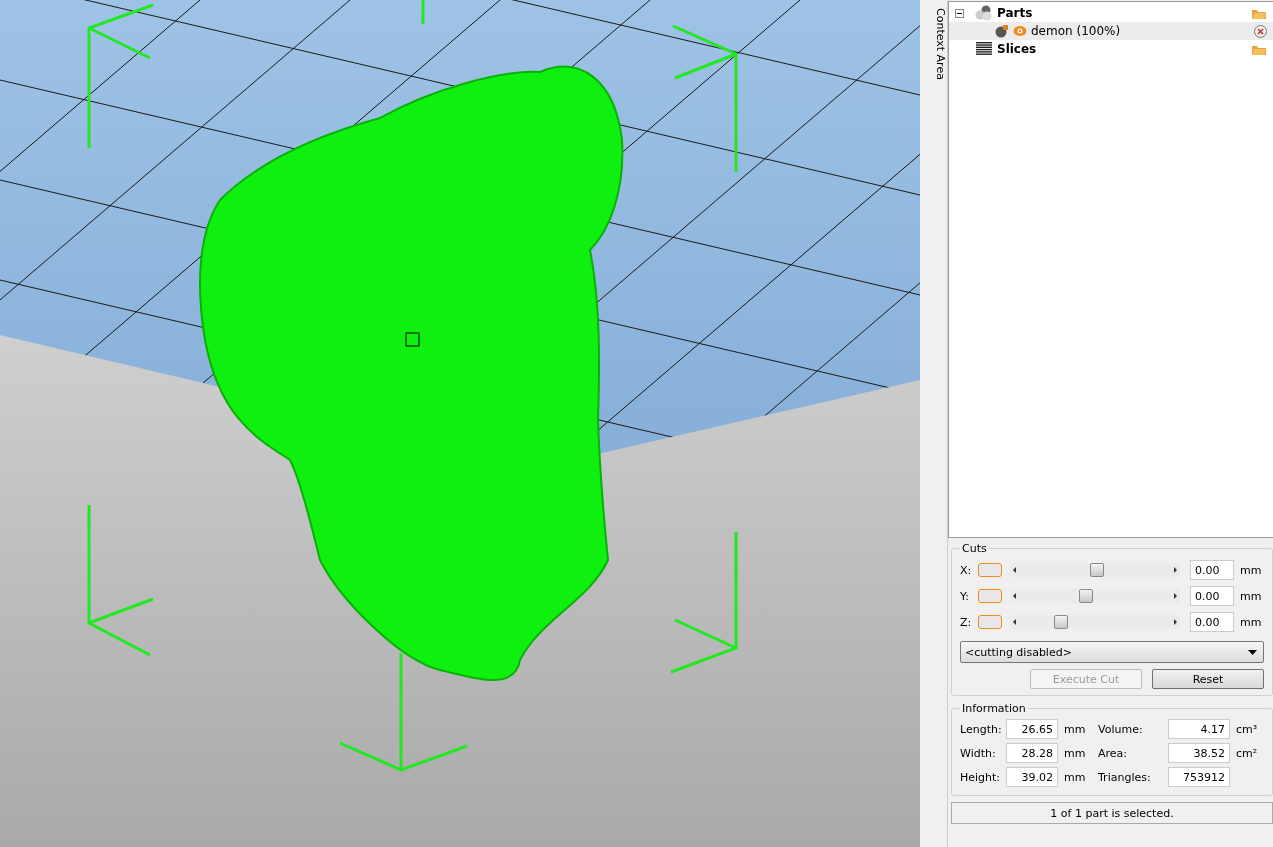  What do you see at coordinates (1125, 777) in the screenshot?
I see `field-label: Triangles:` at bounding box center [1125, 777].